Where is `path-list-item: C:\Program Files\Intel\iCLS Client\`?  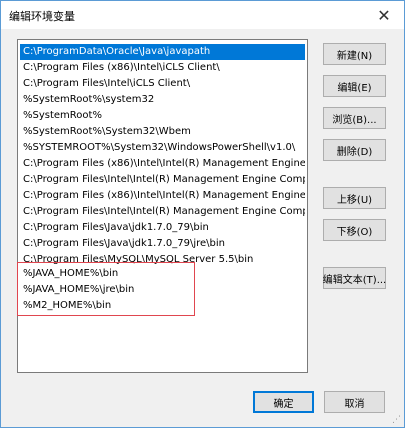
path-list-item: C:\Program Files\Intel\iCLS Client\ is located at coordinates (162, 84).